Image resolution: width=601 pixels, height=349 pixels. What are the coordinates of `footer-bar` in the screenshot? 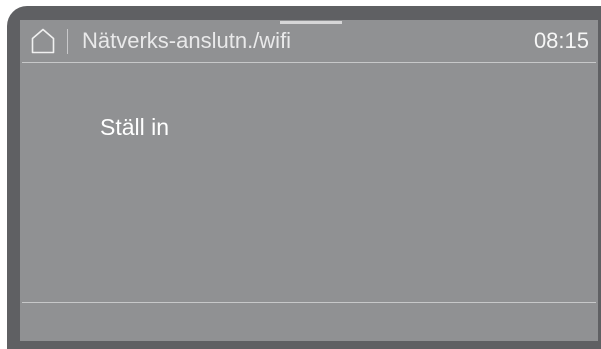 It's located at (309, 322).